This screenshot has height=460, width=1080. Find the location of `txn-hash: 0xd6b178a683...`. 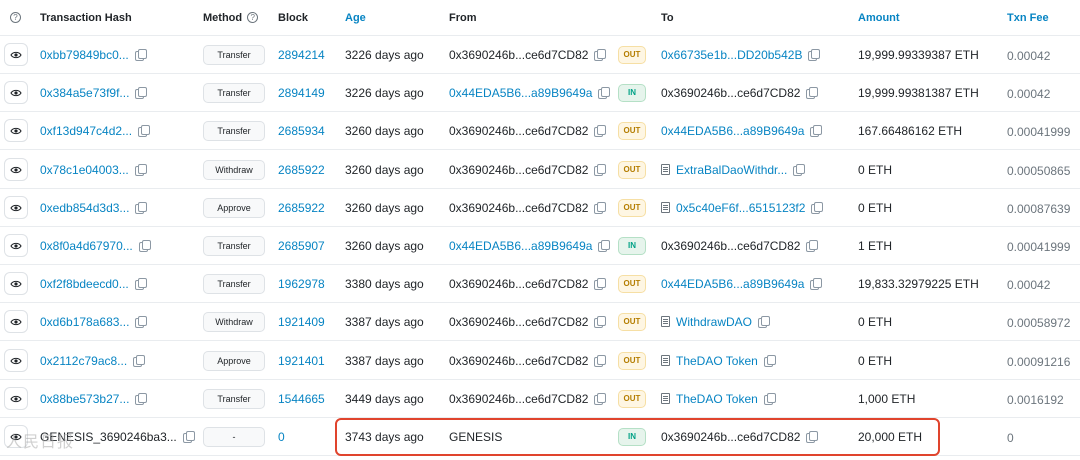

txn-hash: 0xd6b178a683... is located at coordinates (94, 322).